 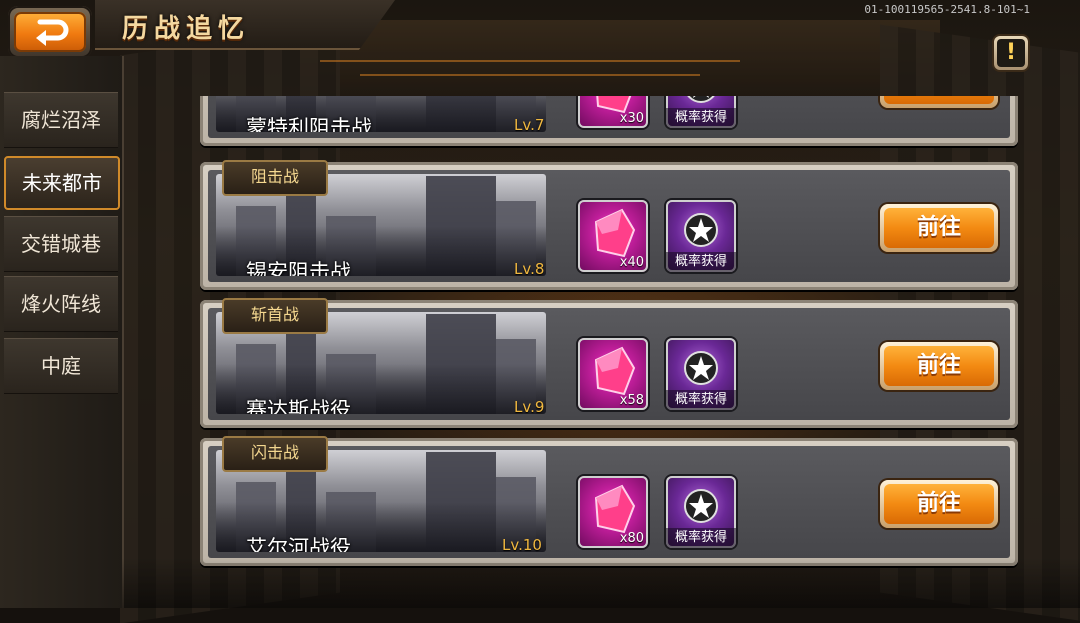 What do you see at coordinates (631, 538) in the screenshot?
I see `reward-quantity: x80` at bounding box center [631, 538].